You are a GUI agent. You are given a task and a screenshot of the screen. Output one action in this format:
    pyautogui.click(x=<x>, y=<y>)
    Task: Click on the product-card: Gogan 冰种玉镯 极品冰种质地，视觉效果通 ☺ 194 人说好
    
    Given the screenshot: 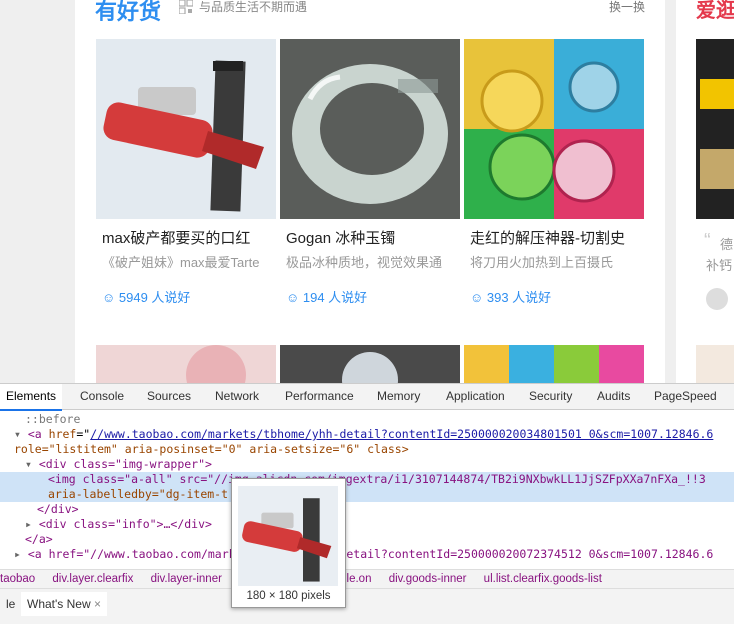 What is the action you would take?
    pyautogui.click(x=370, y=172)
    